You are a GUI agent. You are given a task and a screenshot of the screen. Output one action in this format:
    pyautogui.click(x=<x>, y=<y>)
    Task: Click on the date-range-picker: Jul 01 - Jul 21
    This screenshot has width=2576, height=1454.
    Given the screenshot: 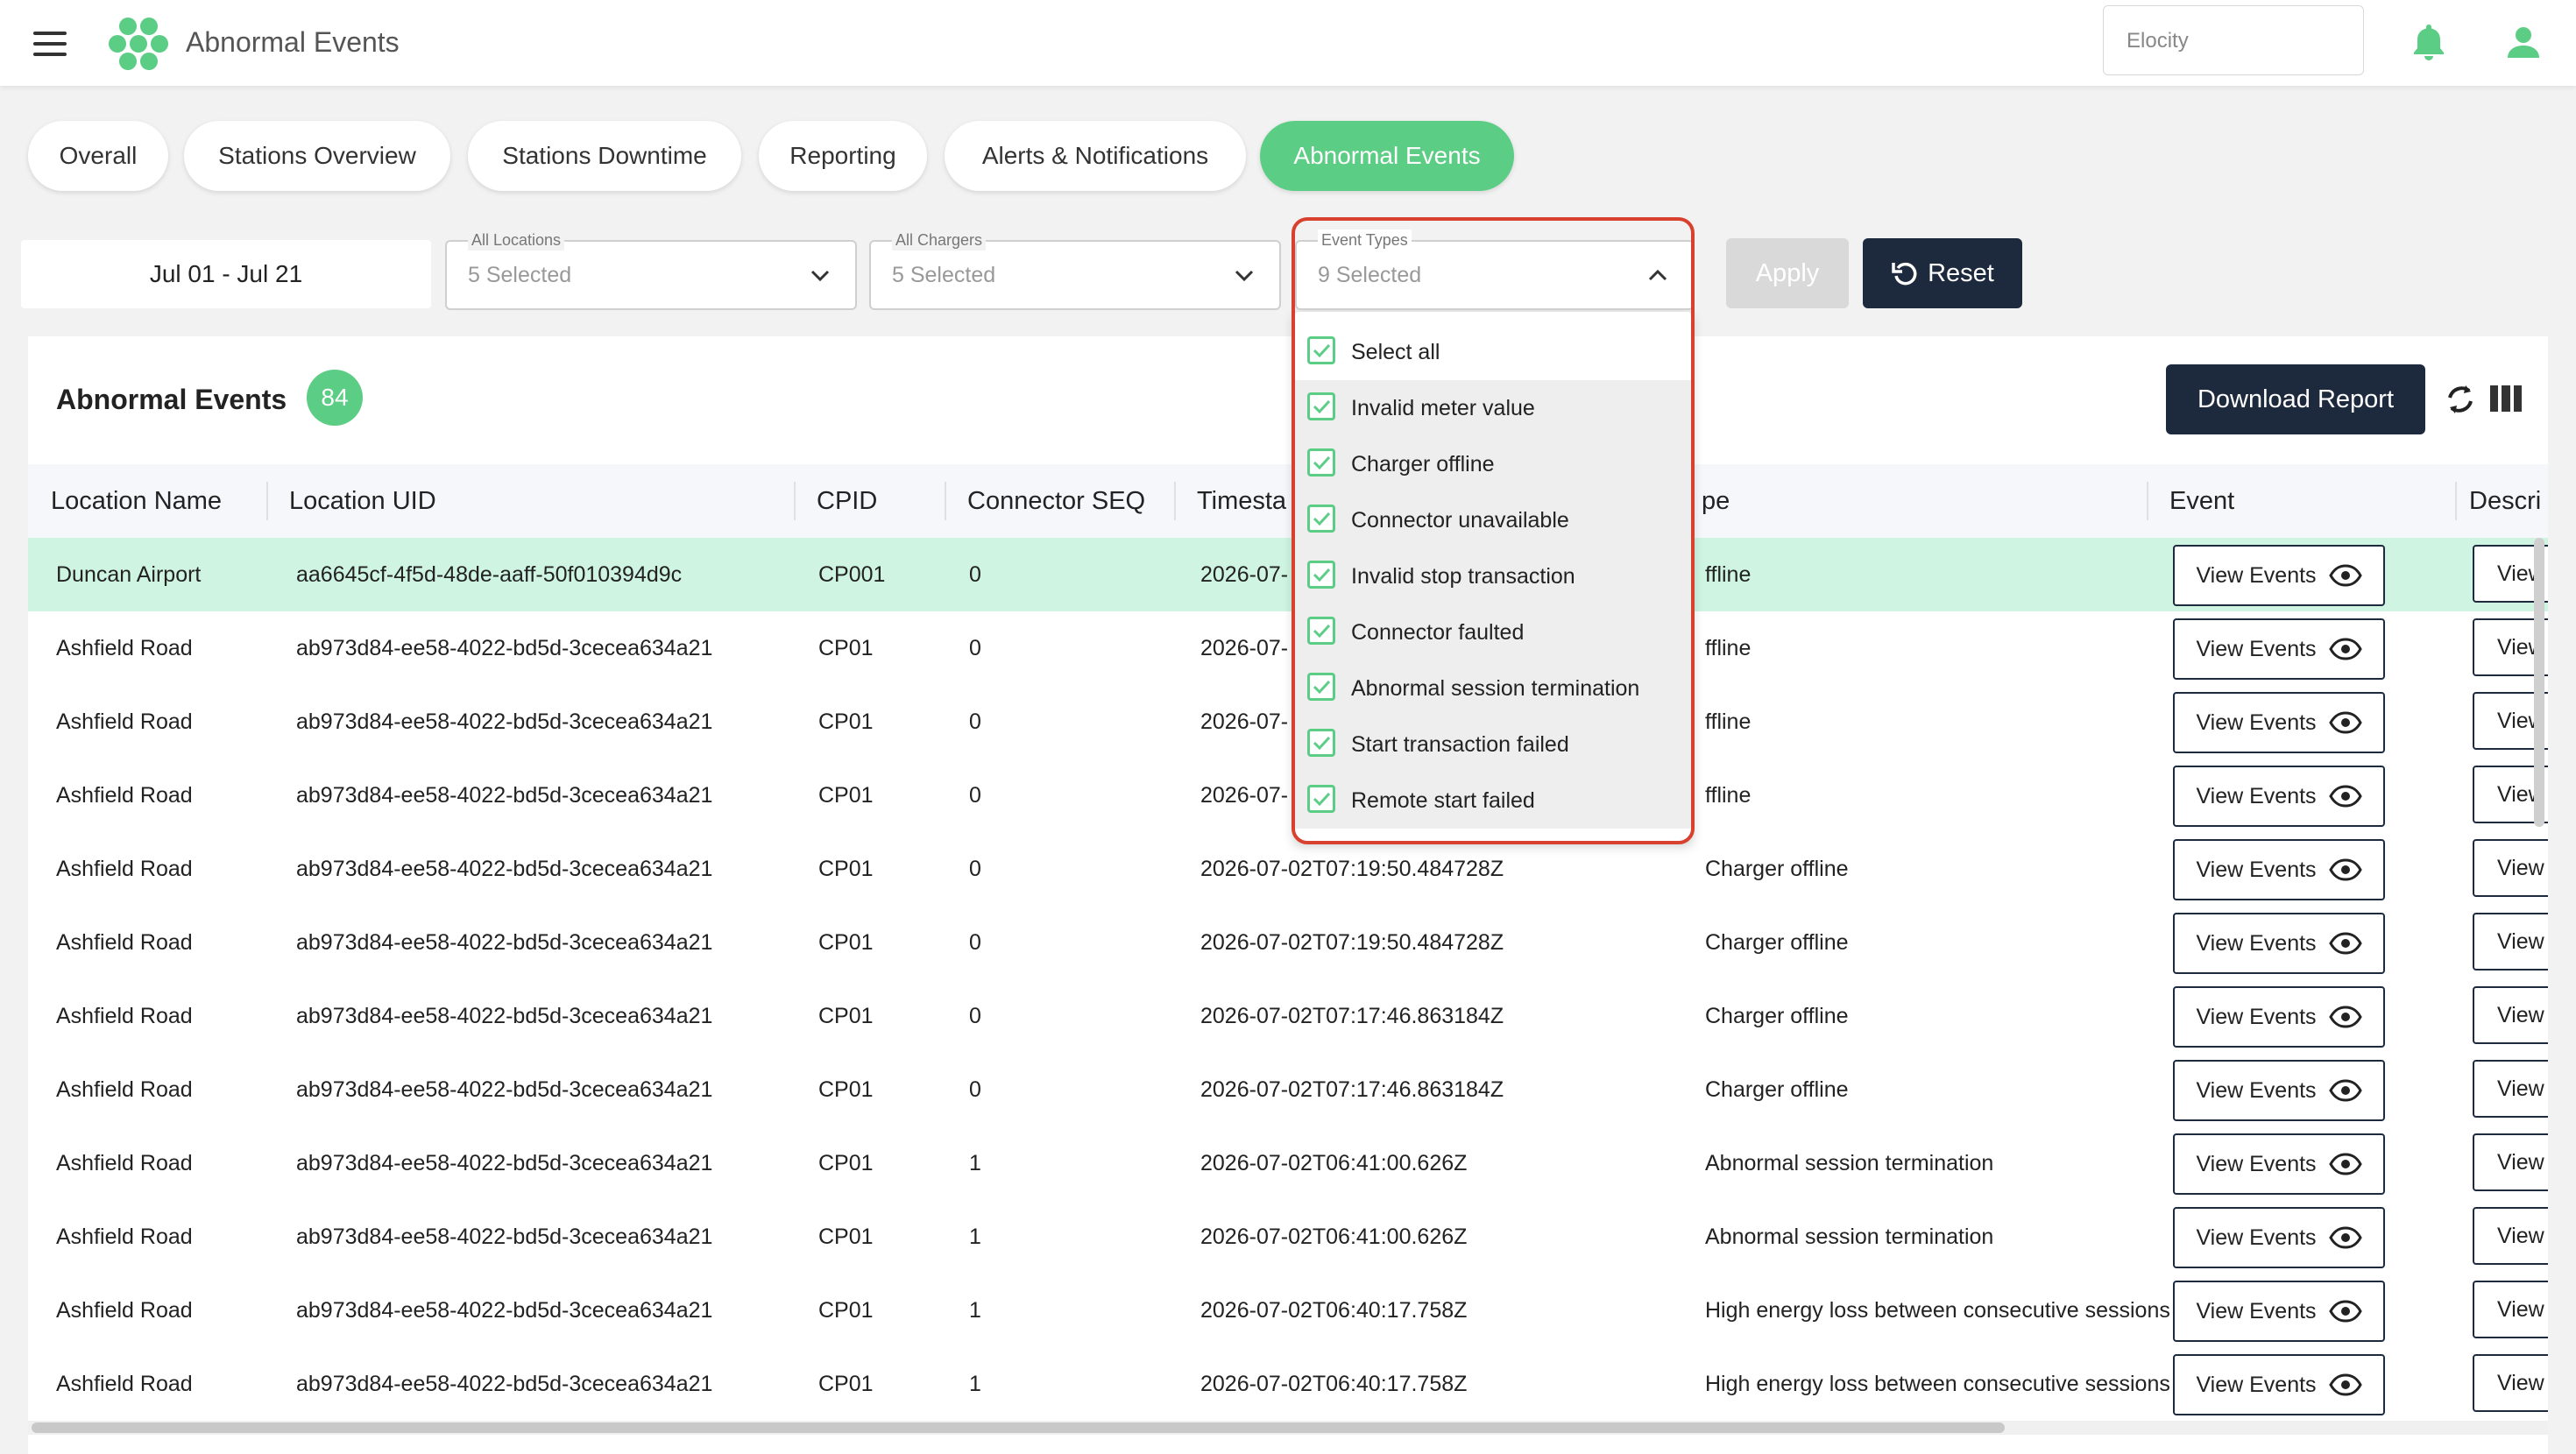 What is the action you would take?
    pyautogui.click(x=226, y=274)
    